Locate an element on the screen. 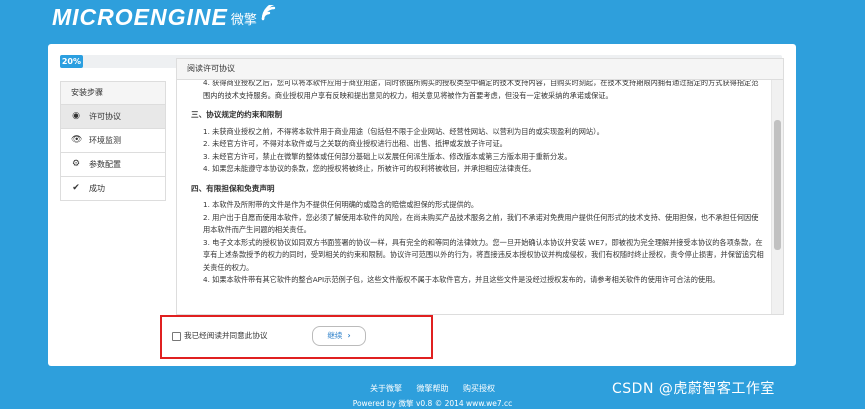  license-paragraph: 1. 本软件及所附带的文件是作为不提供任何明确的或隐含的赔偿或担保的形式提供的。 is located at coordinates (341, 204).